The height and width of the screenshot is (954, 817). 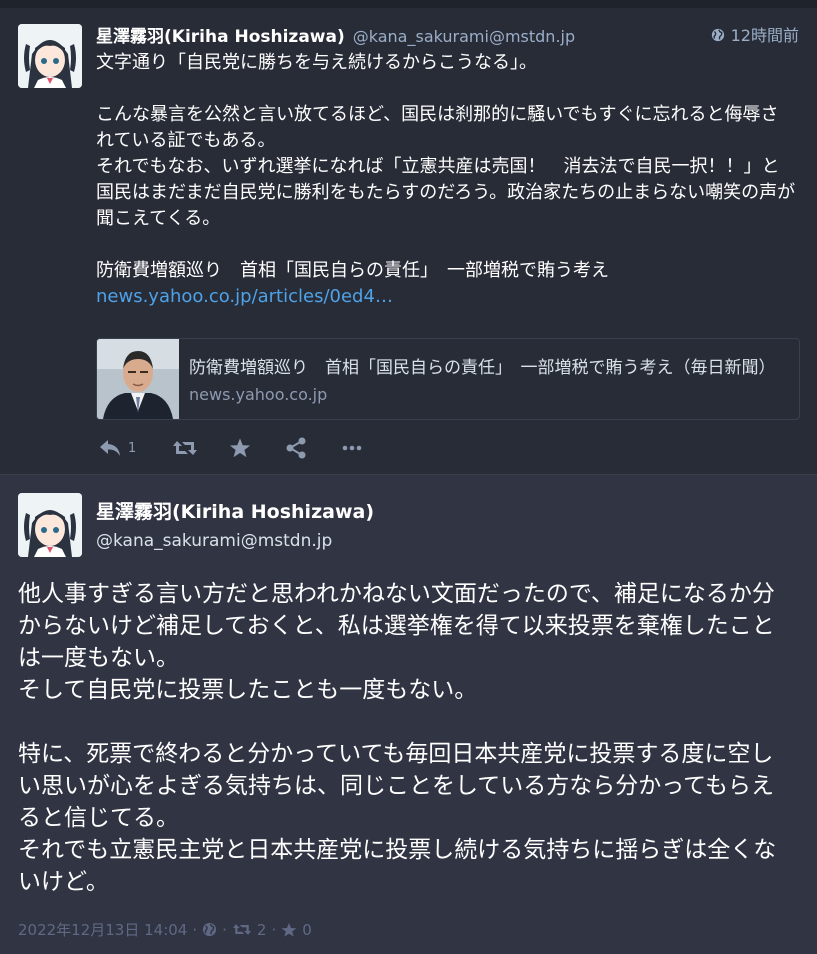 I want to click on more-icon, so click(x=352, y=448).